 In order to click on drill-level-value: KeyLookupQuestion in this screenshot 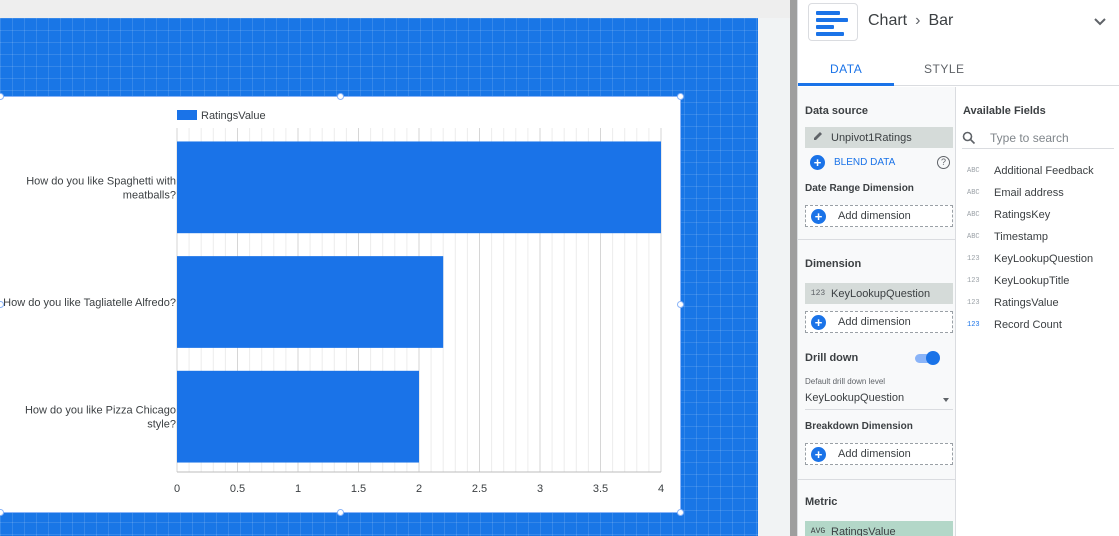, I will do `click(855, 398)`.